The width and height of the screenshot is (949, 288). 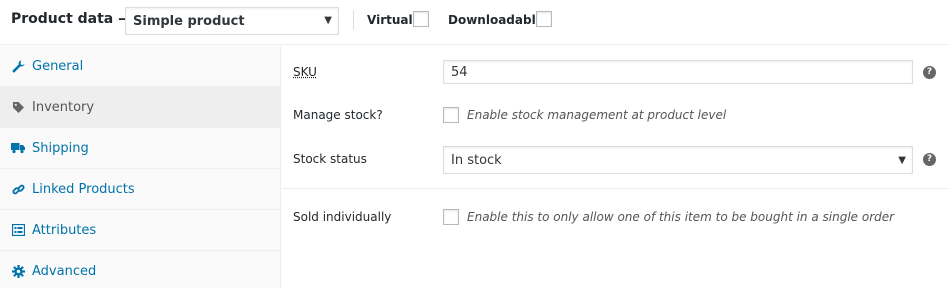 I want to click on sku-help-icon: ?, so click(x=929, y=72).